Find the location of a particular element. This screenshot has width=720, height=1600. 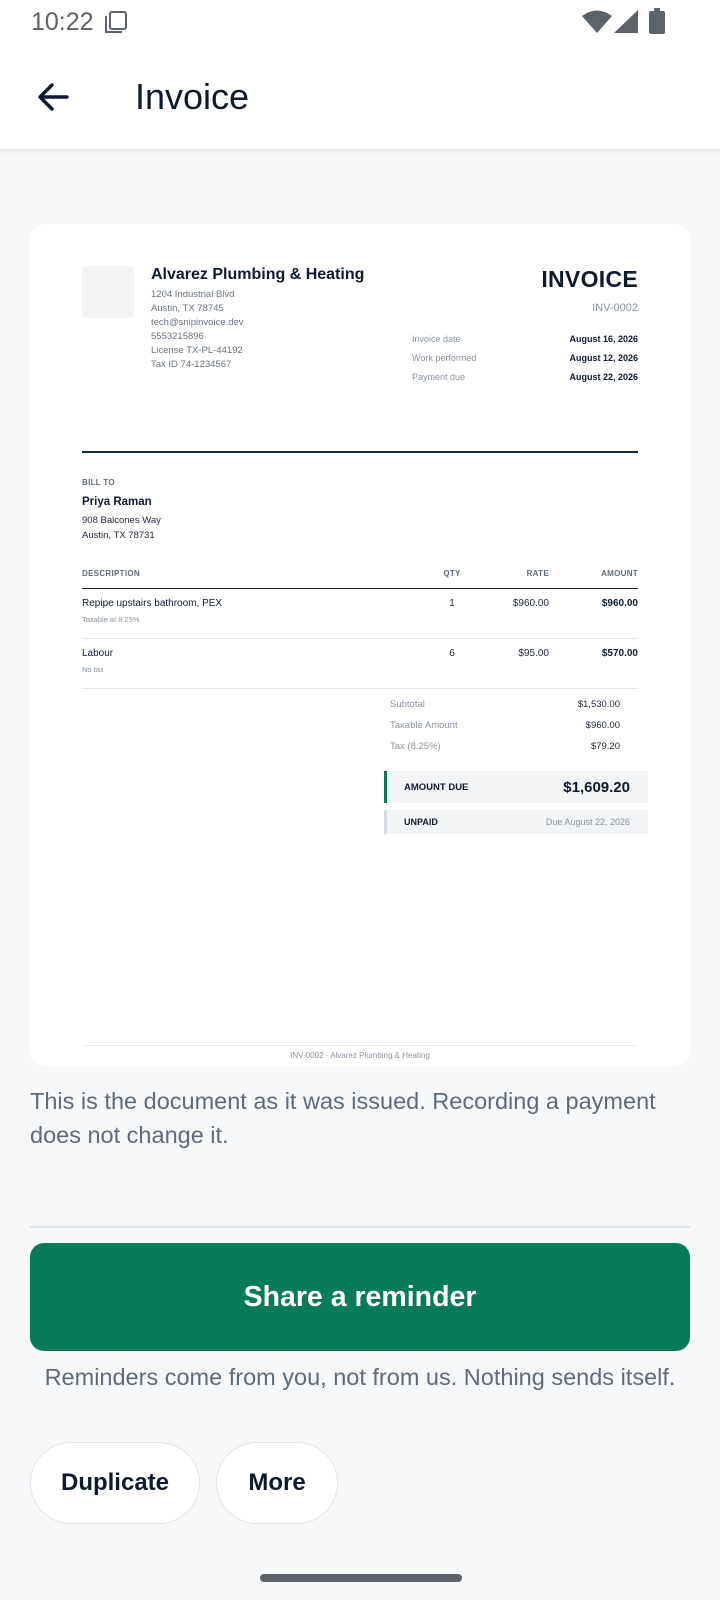

business-tax-id: Tax ID 74-1234567 is located at coordinates (191, 364).